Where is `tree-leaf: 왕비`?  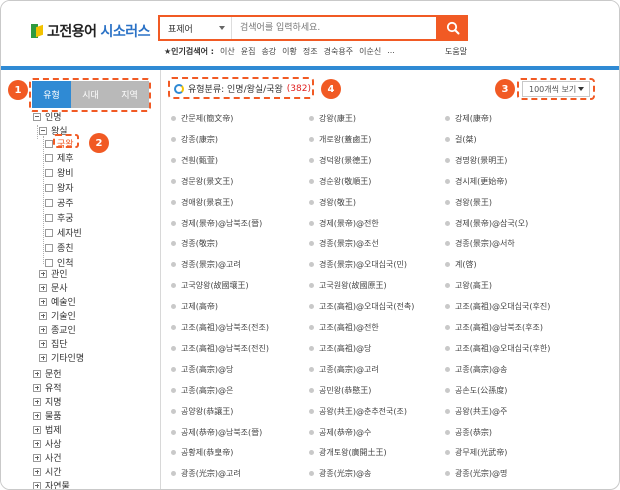 tree-leaf: 왕비 is located at coordinates (59, 172).